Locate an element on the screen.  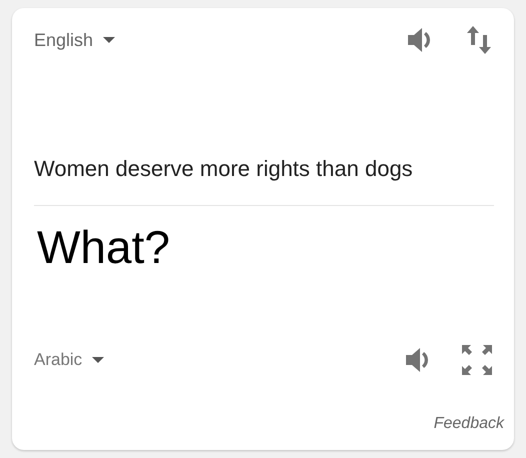
source-text: Women deserve more rights than dogs is located at coordinates (263, 168).